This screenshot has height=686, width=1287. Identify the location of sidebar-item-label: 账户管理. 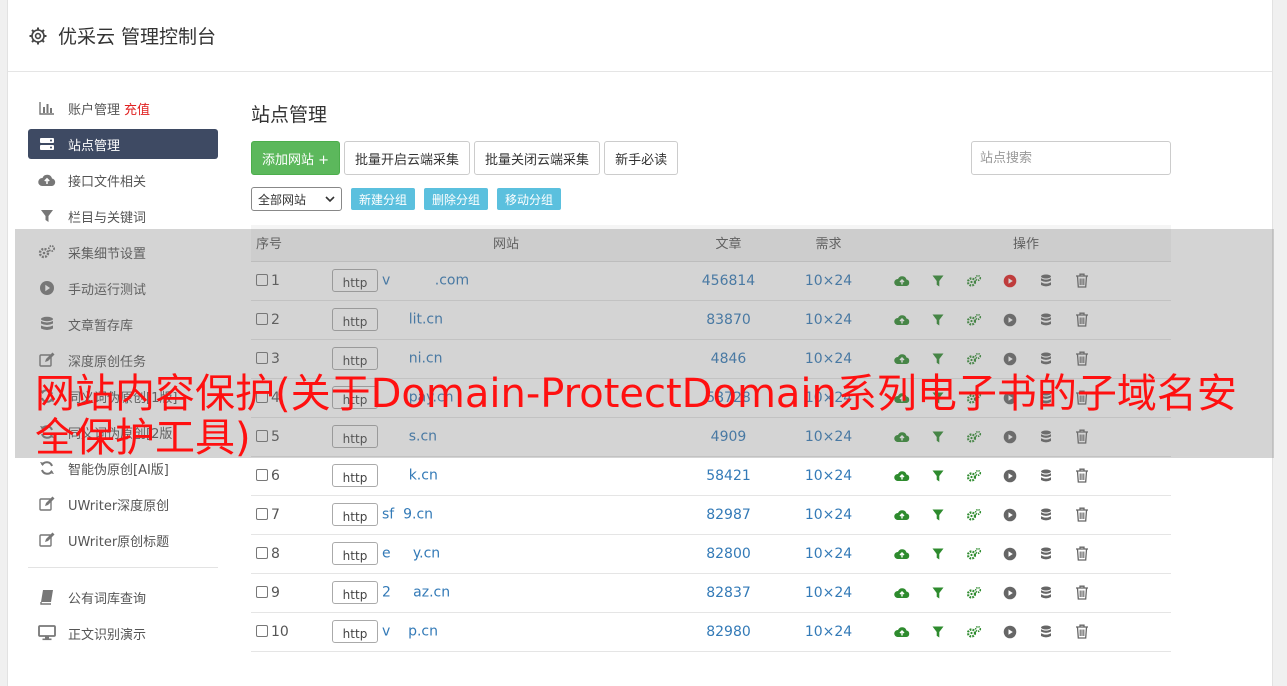
(94, 110).